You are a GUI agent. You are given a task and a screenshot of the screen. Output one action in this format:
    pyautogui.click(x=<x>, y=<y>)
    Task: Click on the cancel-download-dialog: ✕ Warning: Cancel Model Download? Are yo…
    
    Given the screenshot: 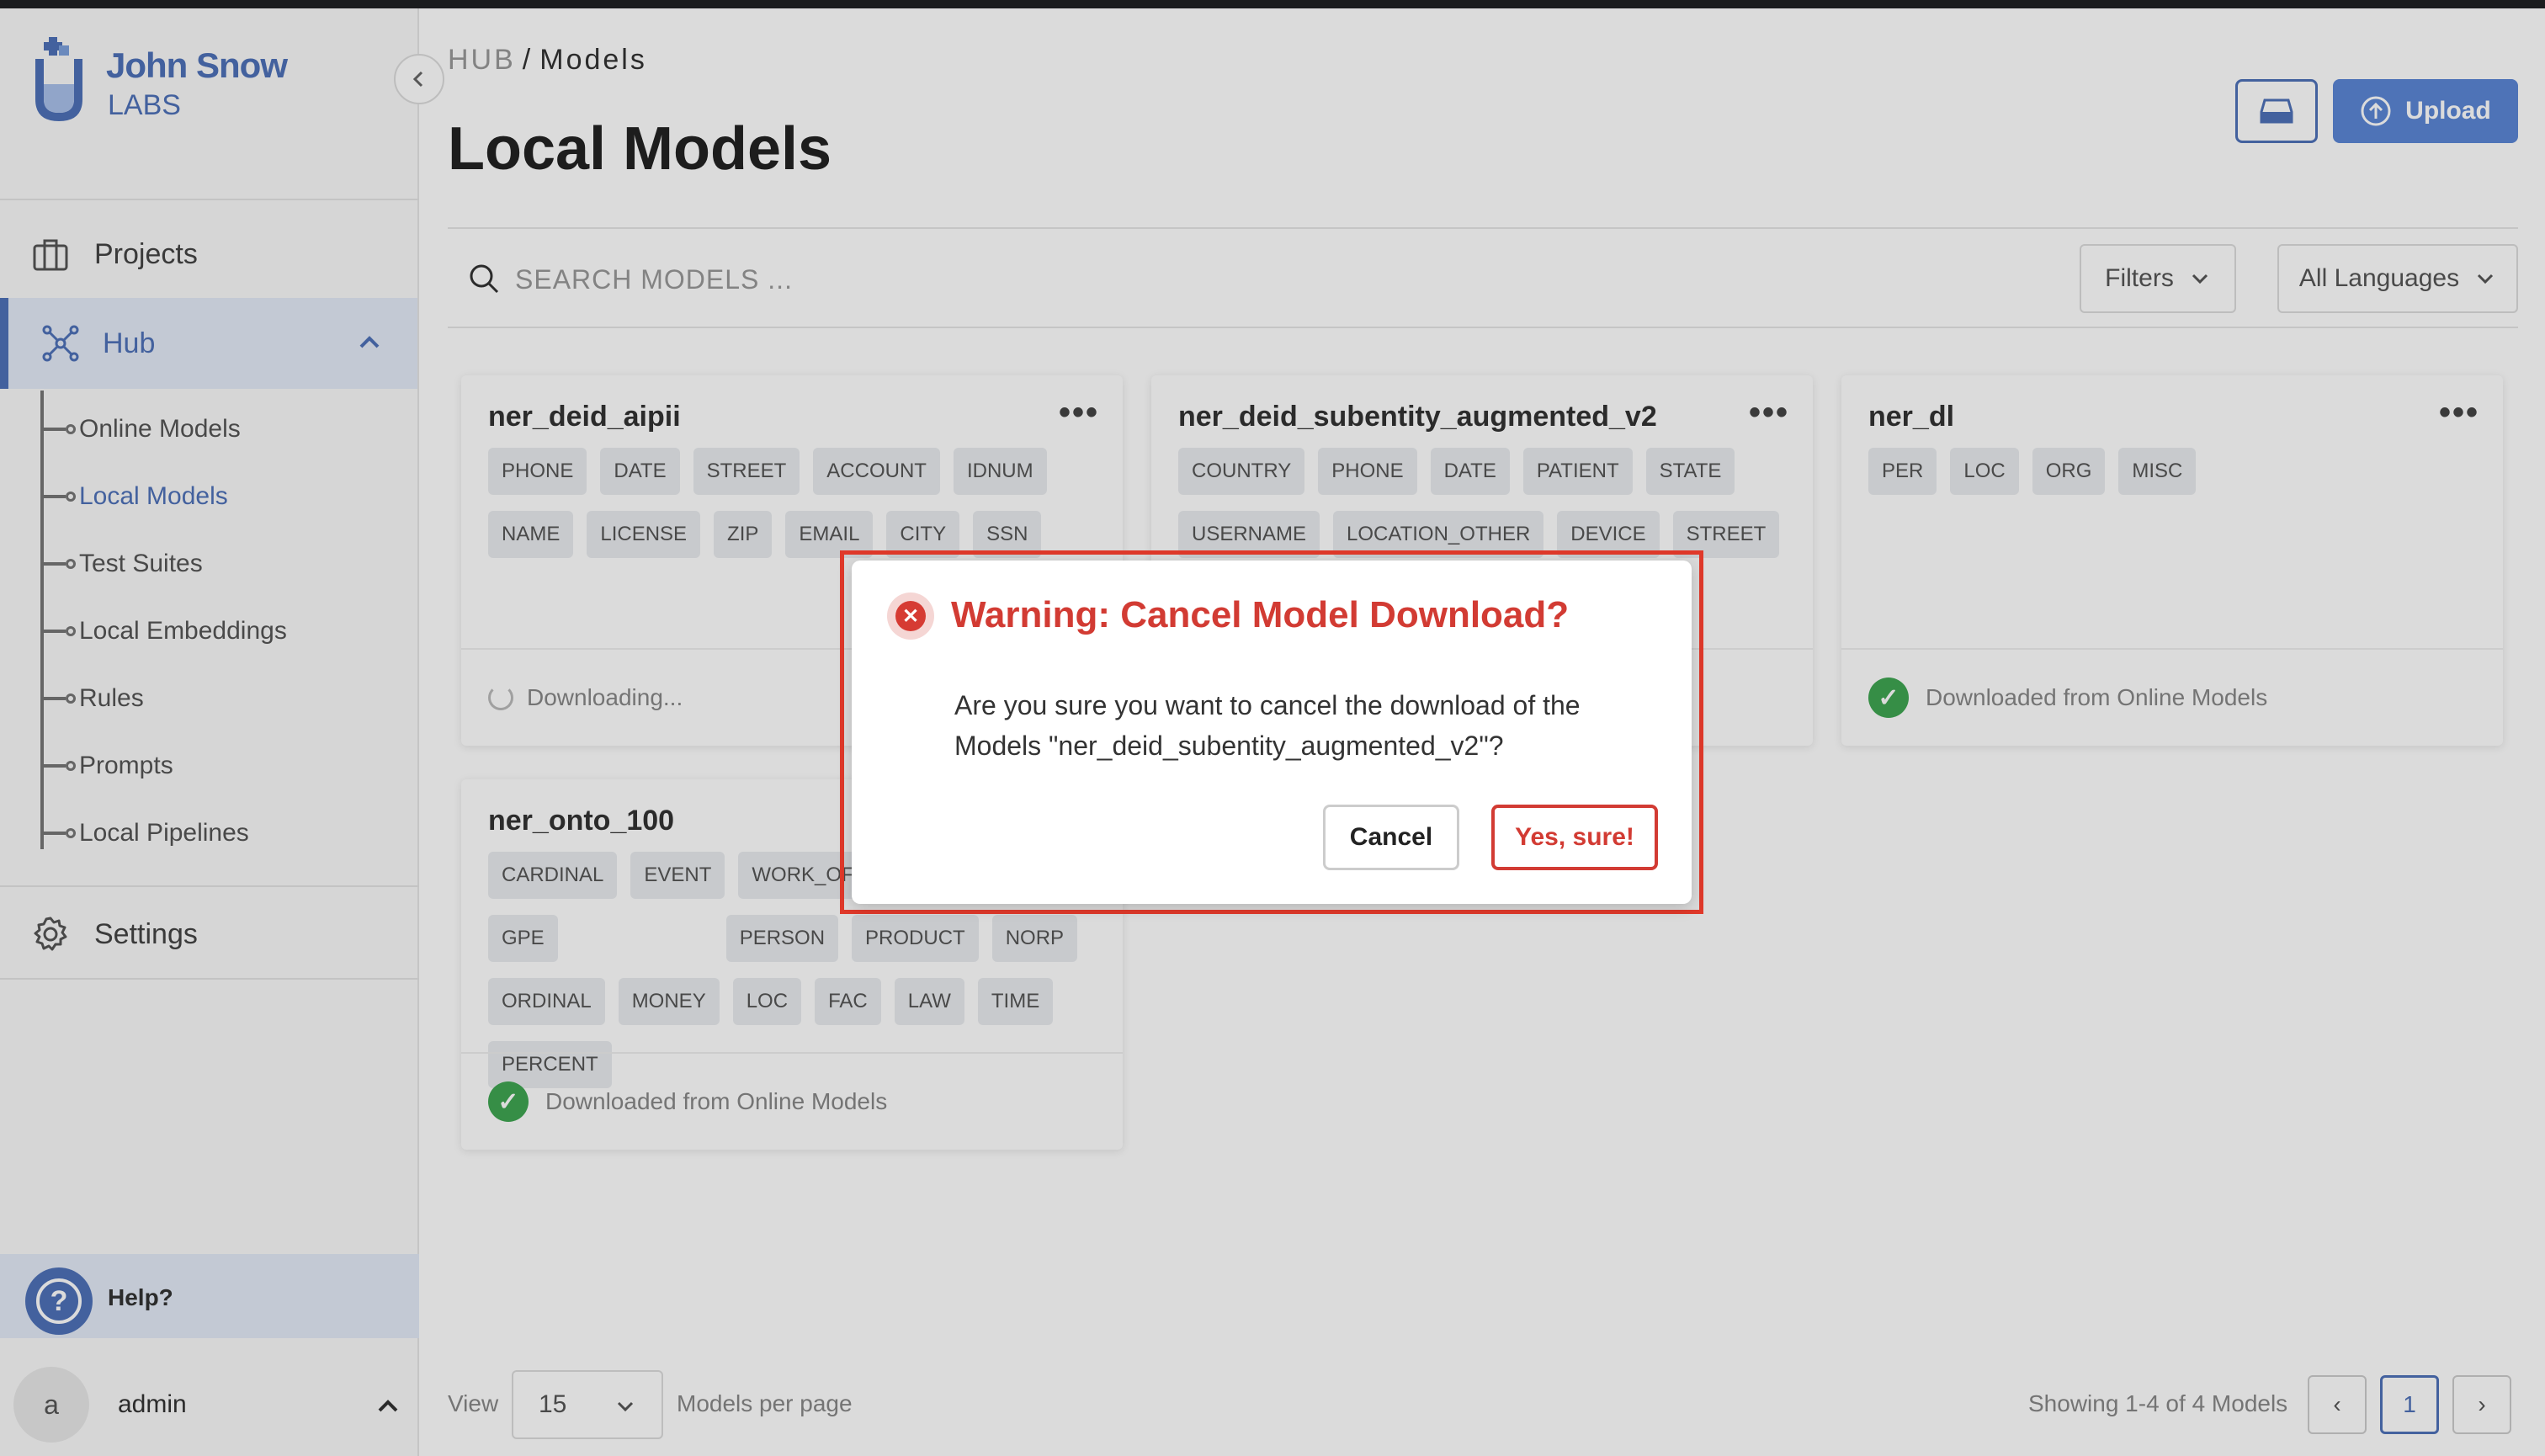 What is the action you would take?
    pyautogui.click(x=1272, y=732)
    